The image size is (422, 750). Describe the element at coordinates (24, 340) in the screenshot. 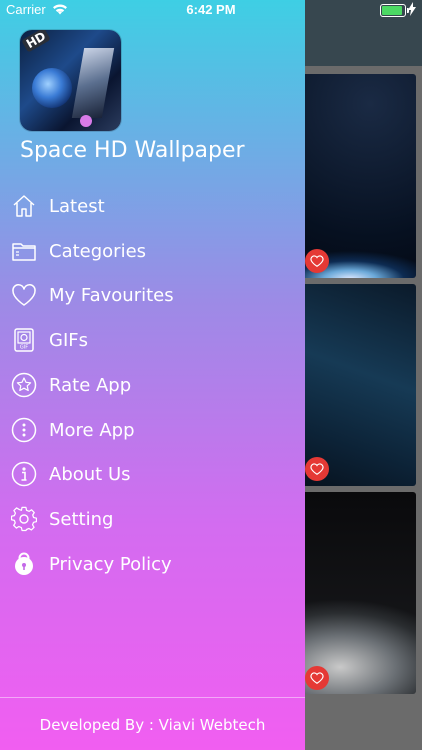

I see `gif-icon: GIF` at that location.